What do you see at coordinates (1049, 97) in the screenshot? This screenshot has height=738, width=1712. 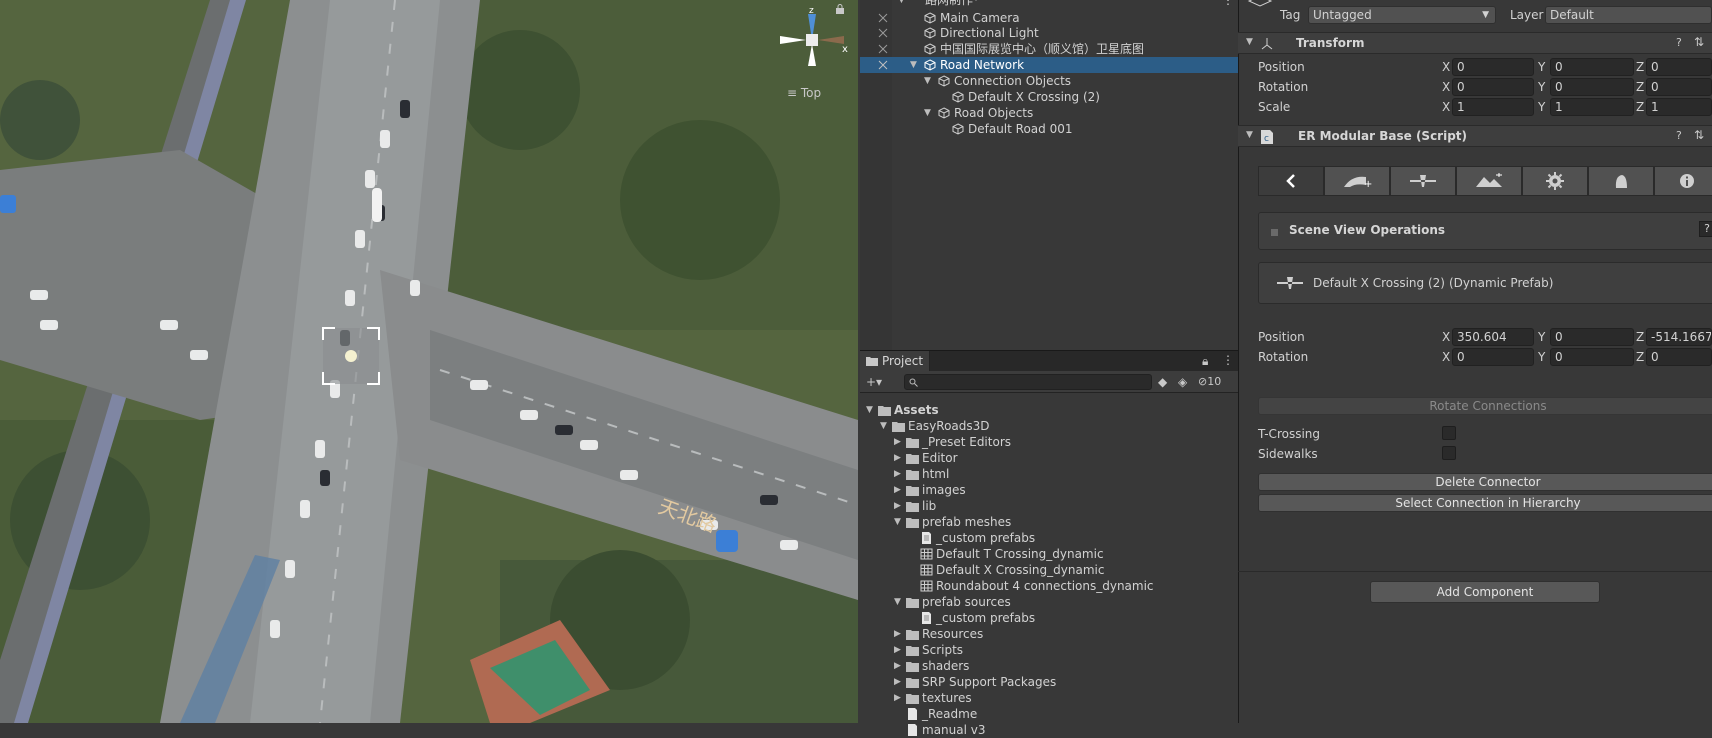 I see `hierarchy-item-default-x-crossing: Default X Crossing (2)` at bounding box center [1049, 97].